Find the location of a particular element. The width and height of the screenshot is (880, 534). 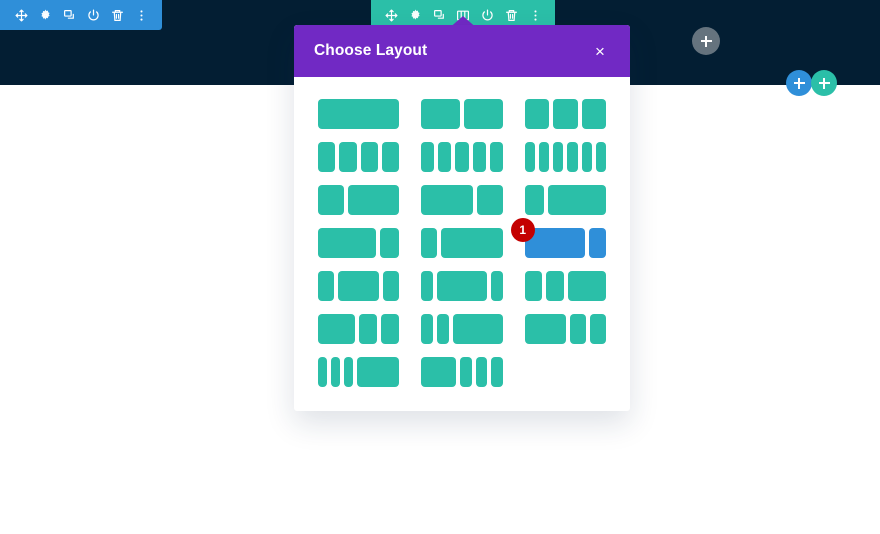

layout-three-fourths-one-fourth is located at coordinates (359, 243).